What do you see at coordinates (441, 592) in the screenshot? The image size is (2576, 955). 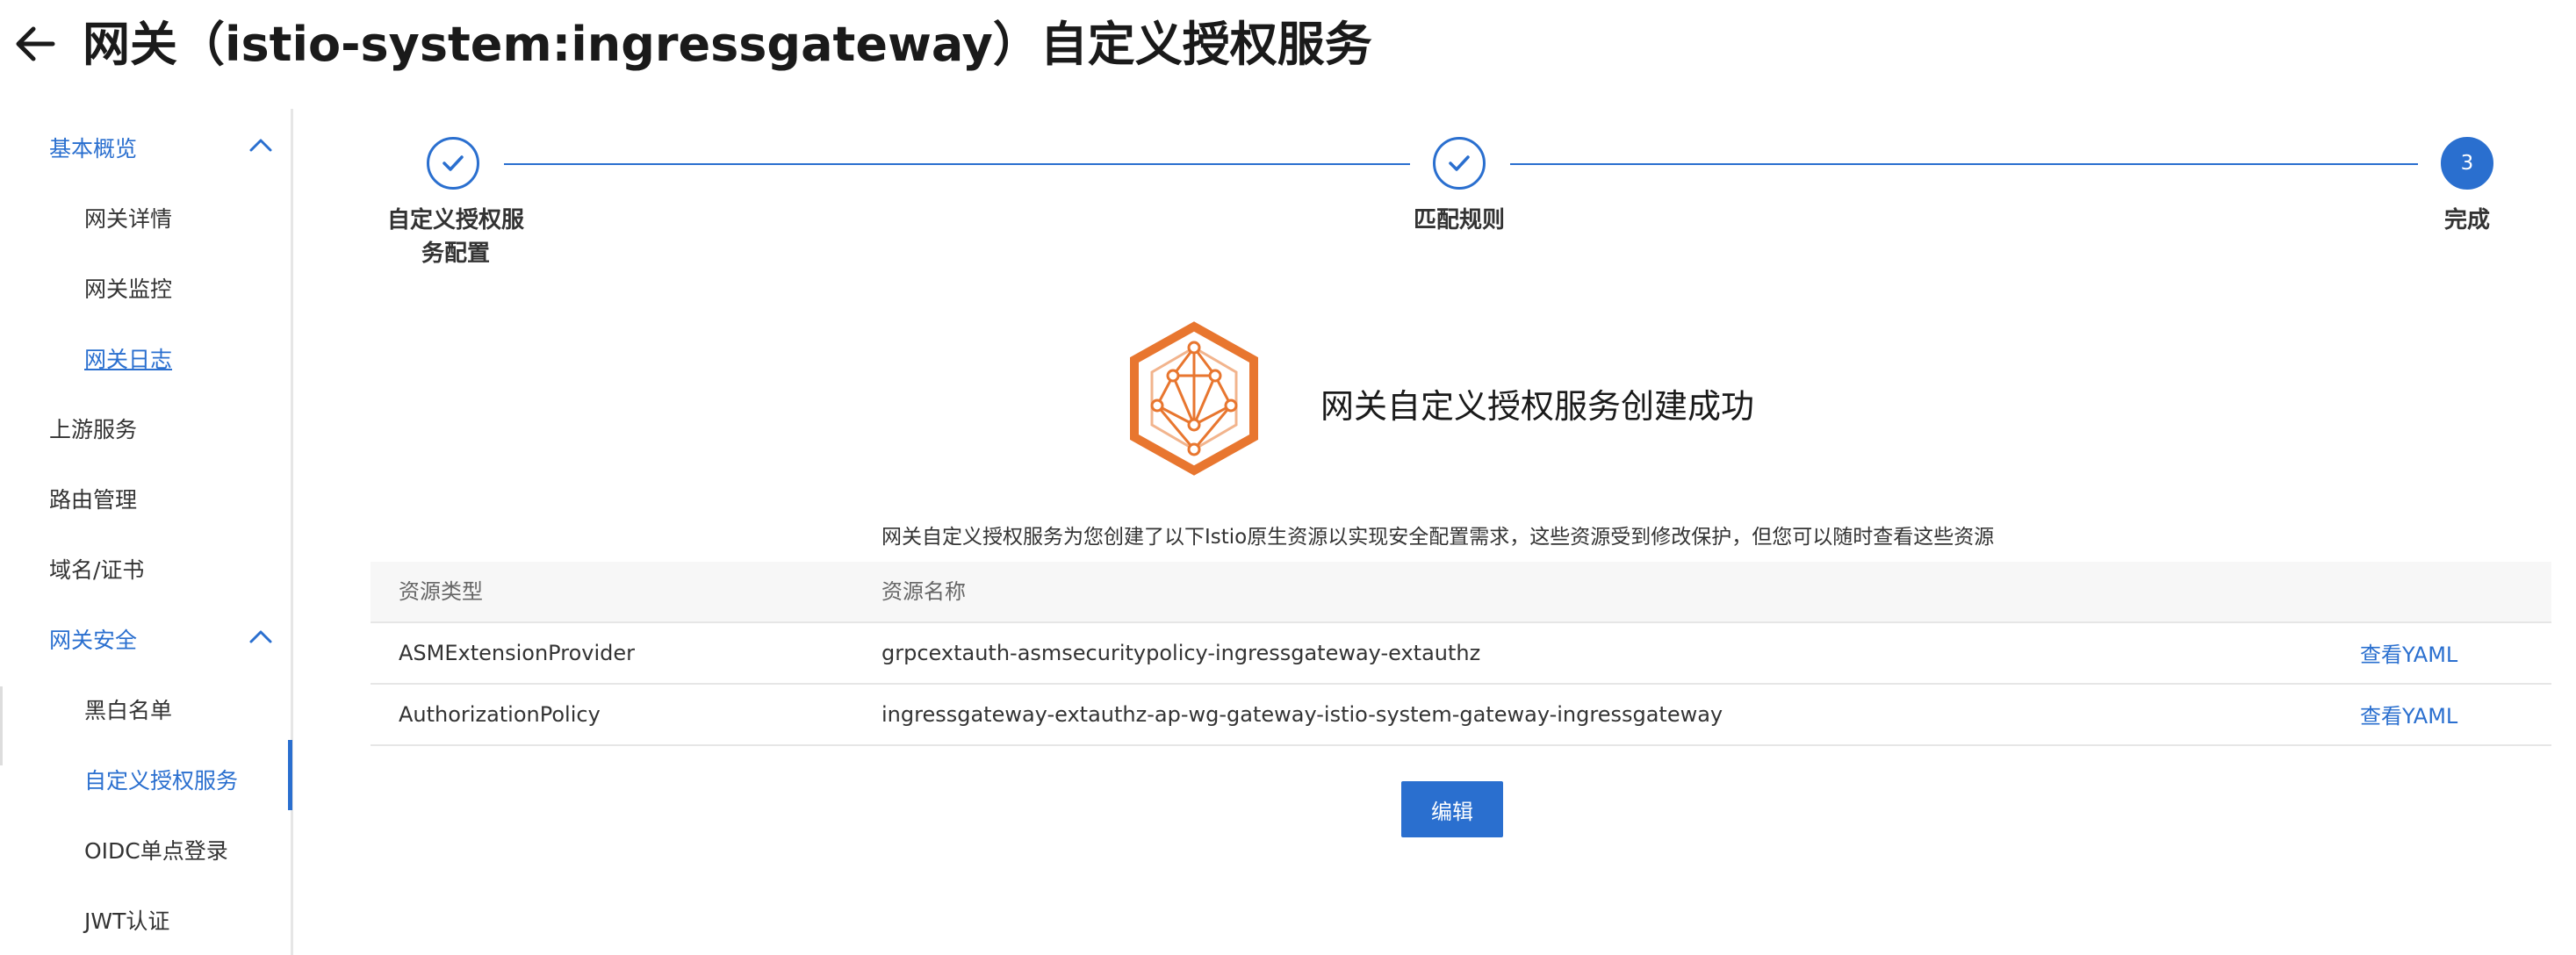 I see `column-header-resource-type: 资源类型` at bounding box center [441, 592].